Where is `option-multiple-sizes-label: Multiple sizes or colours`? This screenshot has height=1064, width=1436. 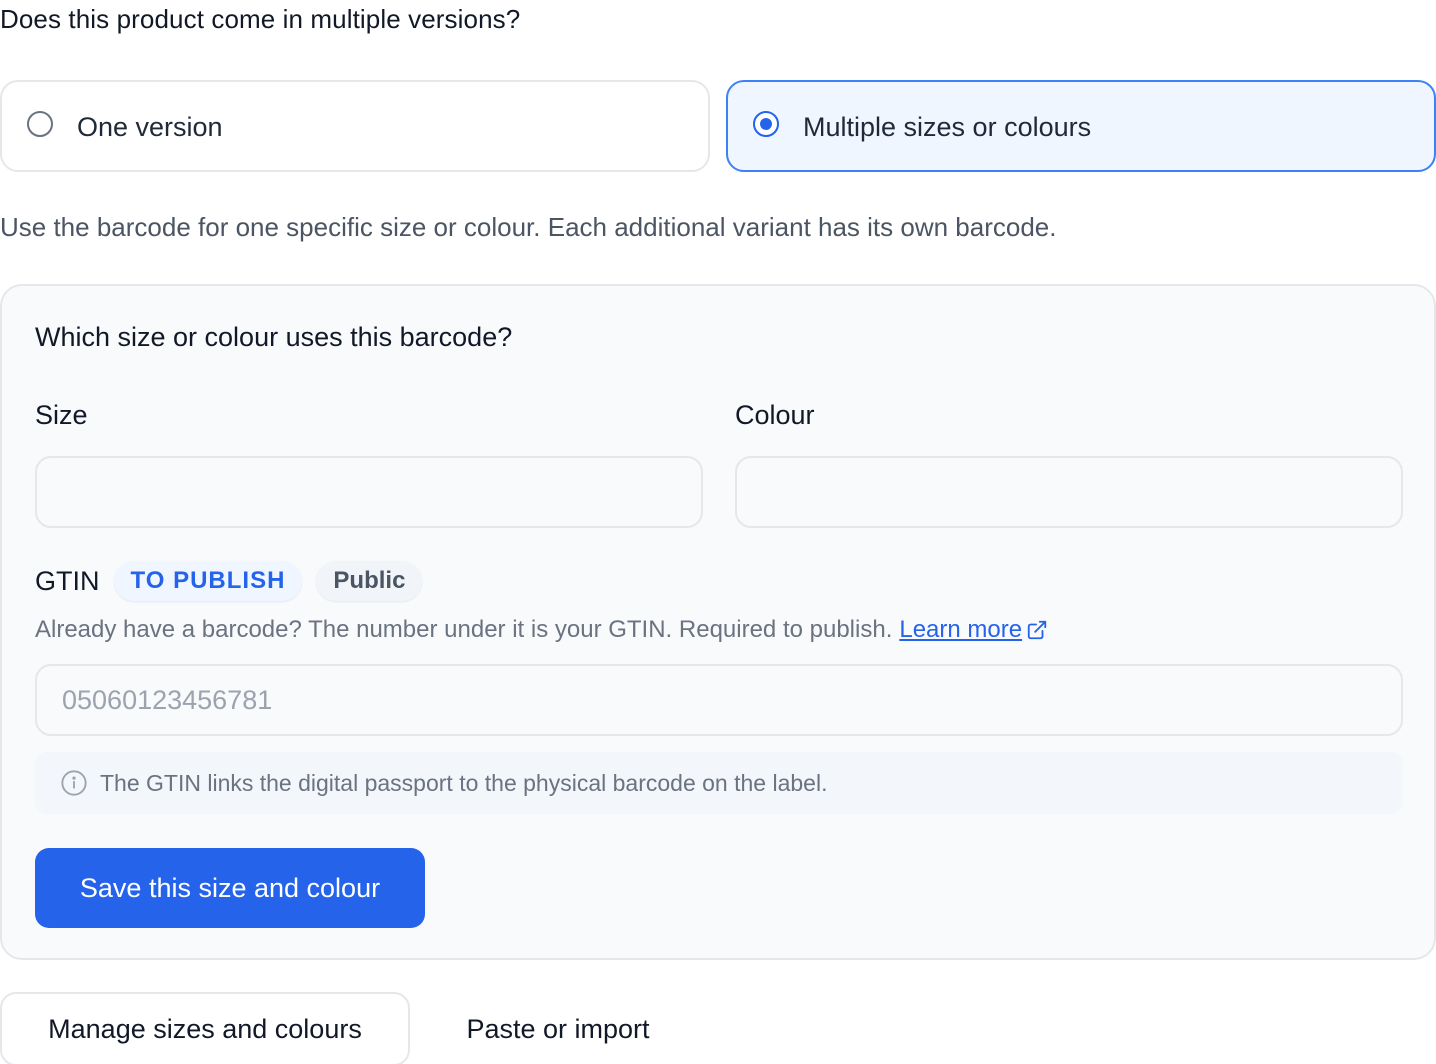
option-multiple-sizes-label: Multiple sizes or colours is located at coordinates (947, 127).